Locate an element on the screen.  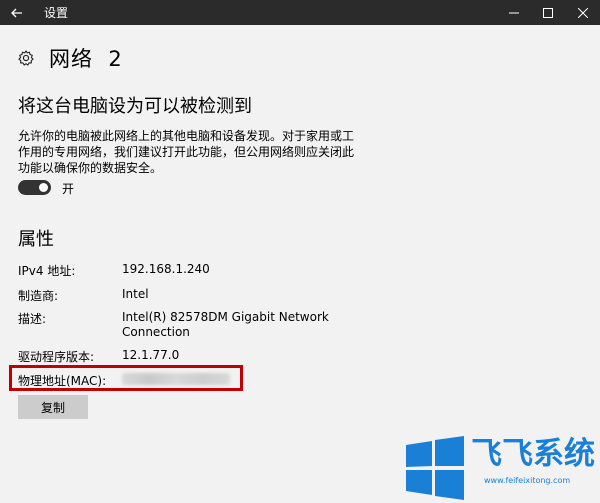
toggle-state-label: 开 is located at coordinates (68, 189).